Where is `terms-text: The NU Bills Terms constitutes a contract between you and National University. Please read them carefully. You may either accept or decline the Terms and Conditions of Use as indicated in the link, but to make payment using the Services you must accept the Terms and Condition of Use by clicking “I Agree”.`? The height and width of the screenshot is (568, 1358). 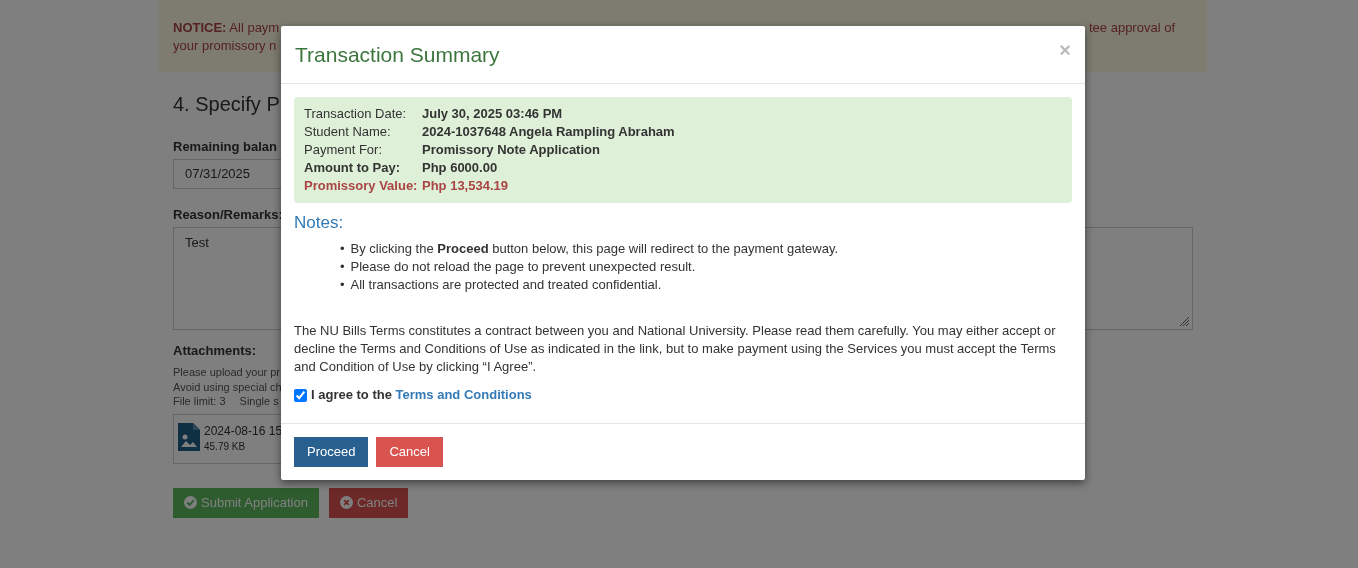 terms-text: The NU Bills Terms constitutes a contract between you and National University. Please read them carefully. You may either accept or decline the Terms and Conditions of Use as indicated in the link, but to make payment using the Services you must accept the Terms and Condition of Use by clicking “I Agree”. is located at coordinates (675, 349).